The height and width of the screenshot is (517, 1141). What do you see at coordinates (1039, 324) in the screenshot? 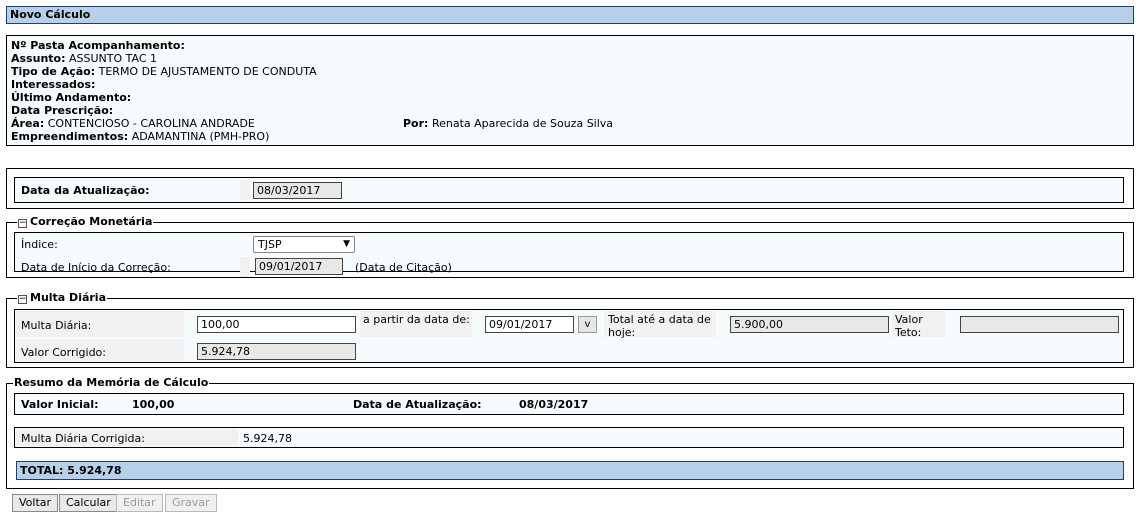
I see `valor-teto-input` at bounding box center [1039, 324].